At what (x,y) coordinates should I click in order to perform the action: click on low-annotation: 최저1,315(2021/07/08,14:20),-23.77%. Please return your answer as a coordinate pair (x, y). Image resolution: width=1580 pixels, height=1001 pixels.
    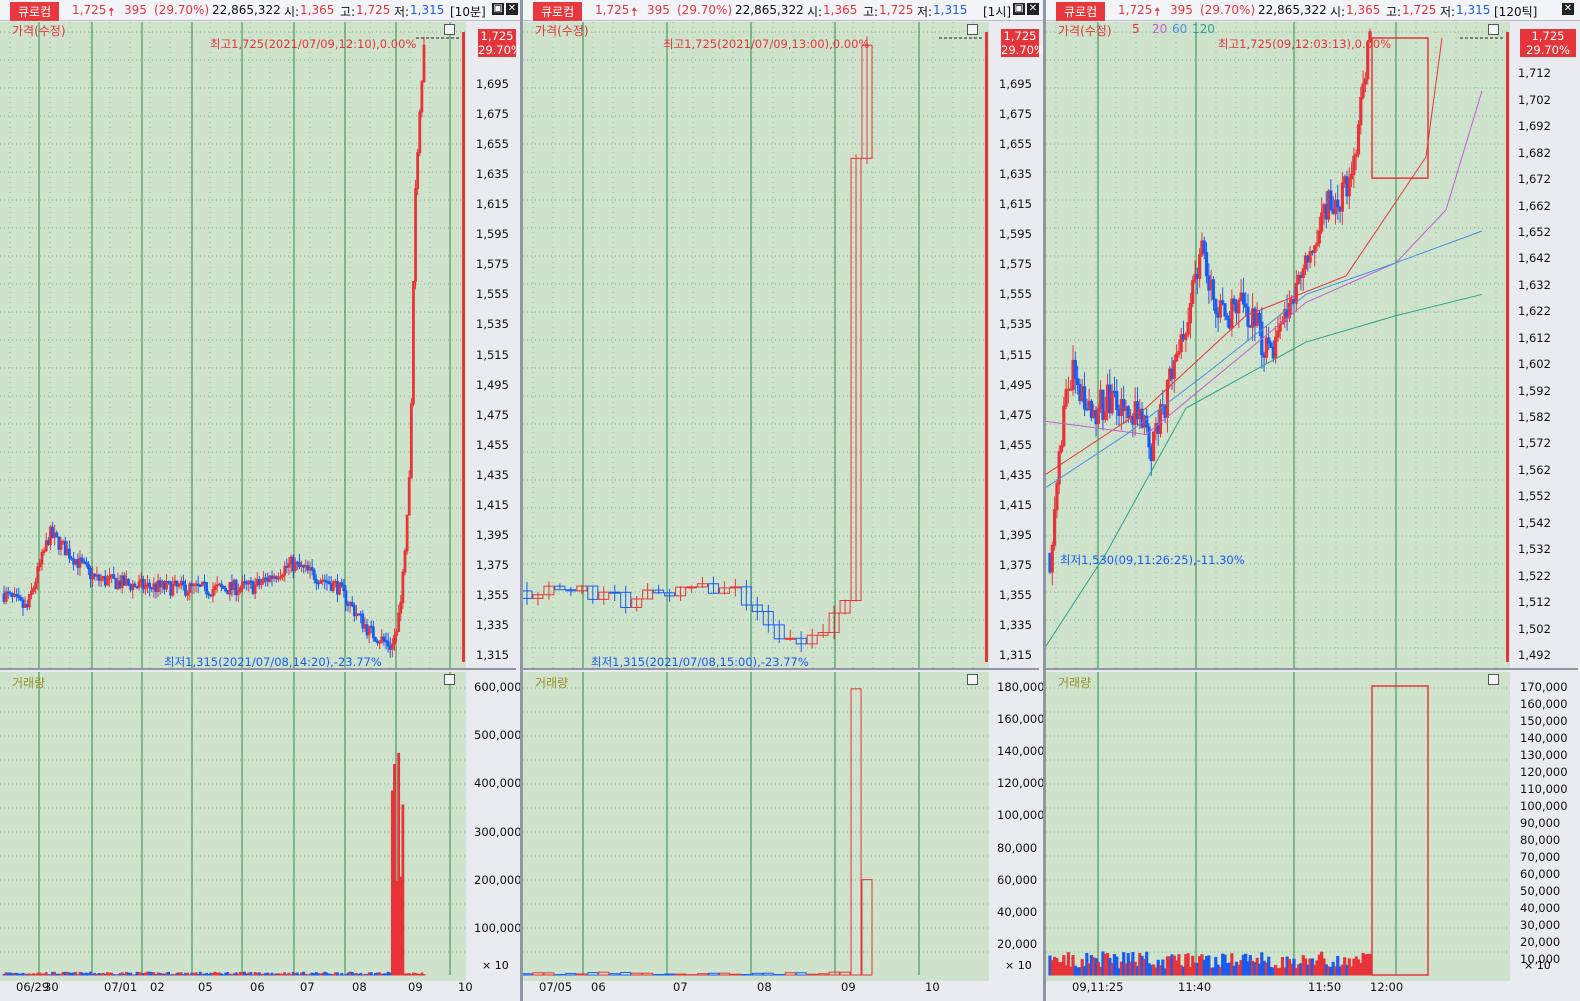
    Looking at the image, I should click on (273, 662).